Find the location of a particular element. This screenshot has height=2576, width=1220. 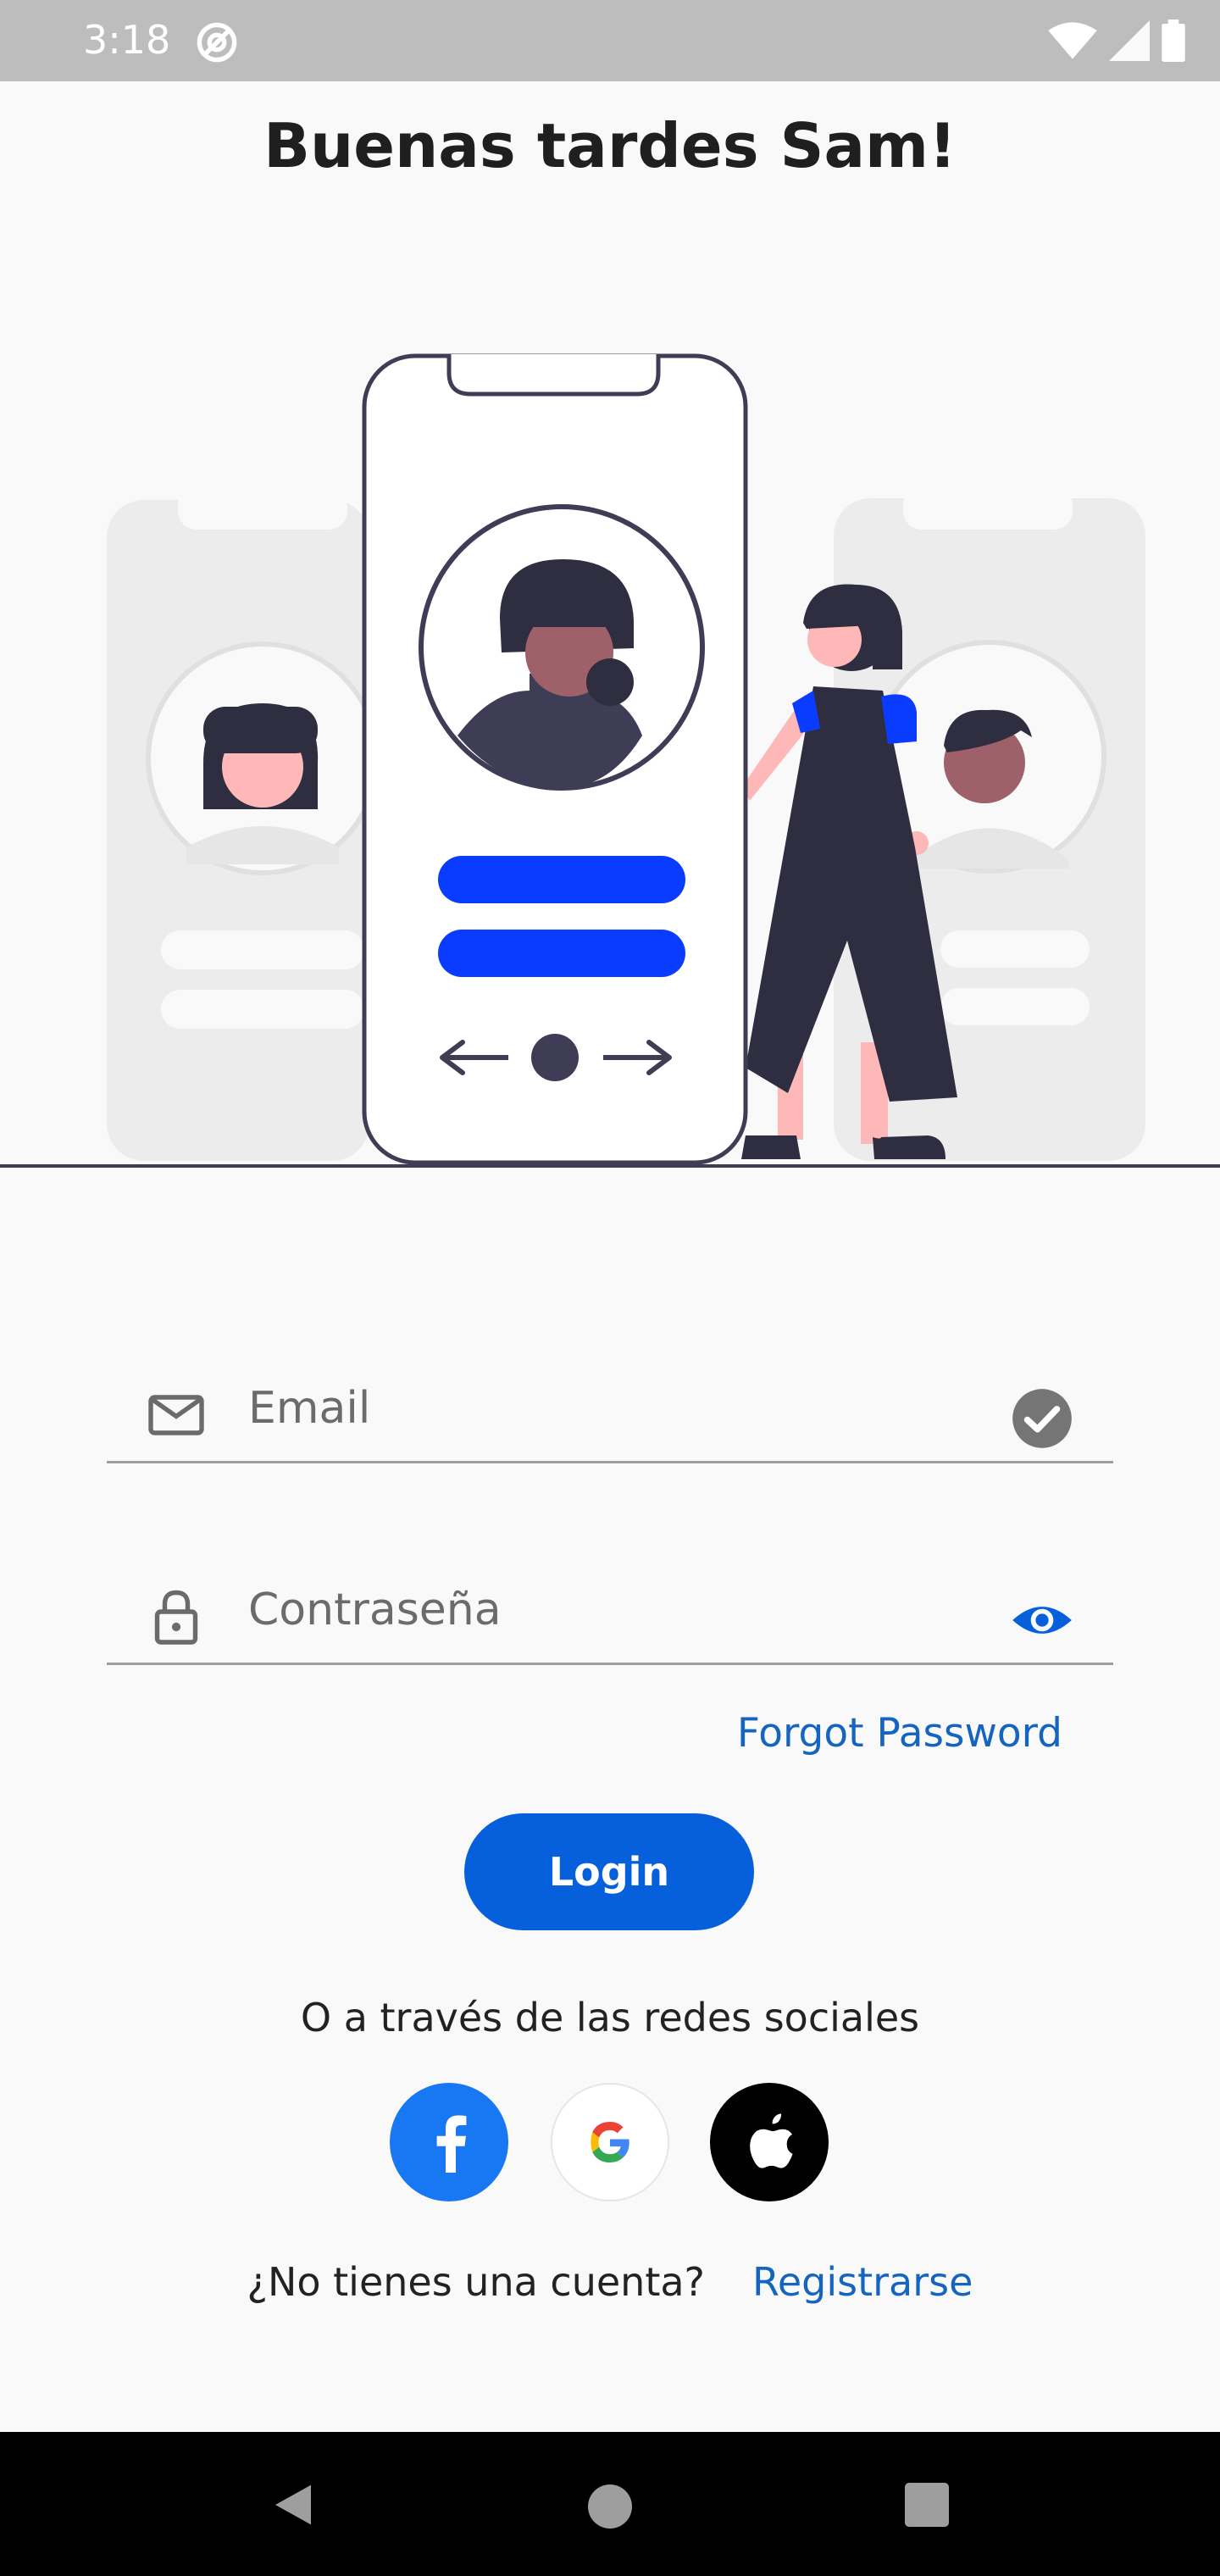

forgot-password-link: Forgot Password is located at coordinates (899, 1733).